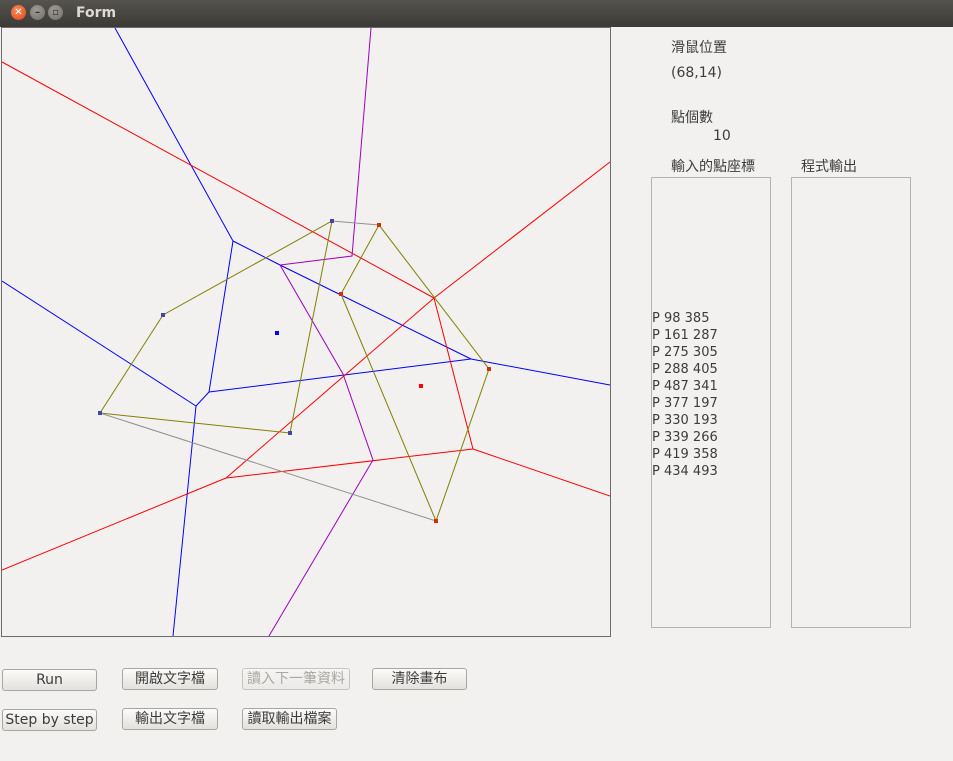  What do you see at coordinates (49, 680) in the screenshot?
I see `run-button: Run` at bounding box center [49, 680].